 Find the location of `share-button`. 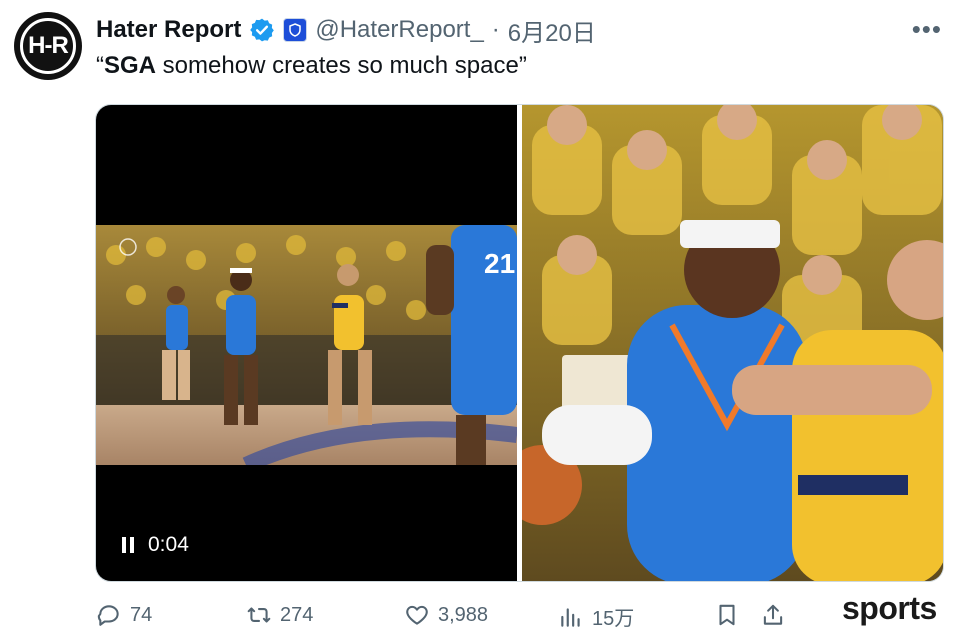

share-button is located at coordinates (773, 615).